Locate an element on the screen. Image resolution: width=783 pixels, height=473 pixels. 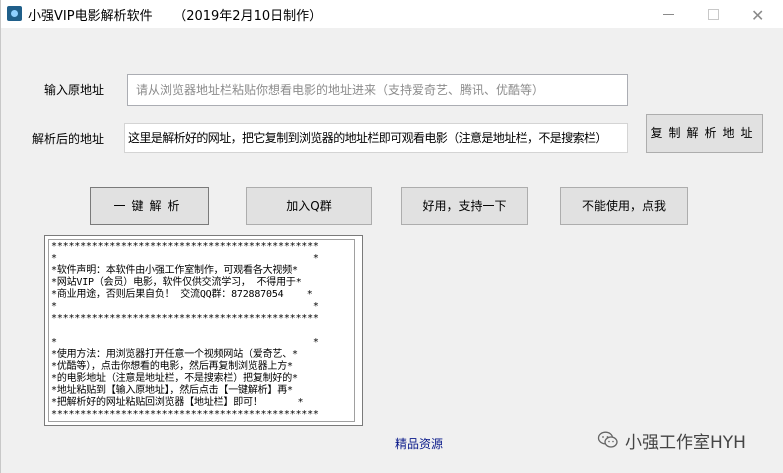
resource-link: 精品资源 is located at coordinates (419, 443).